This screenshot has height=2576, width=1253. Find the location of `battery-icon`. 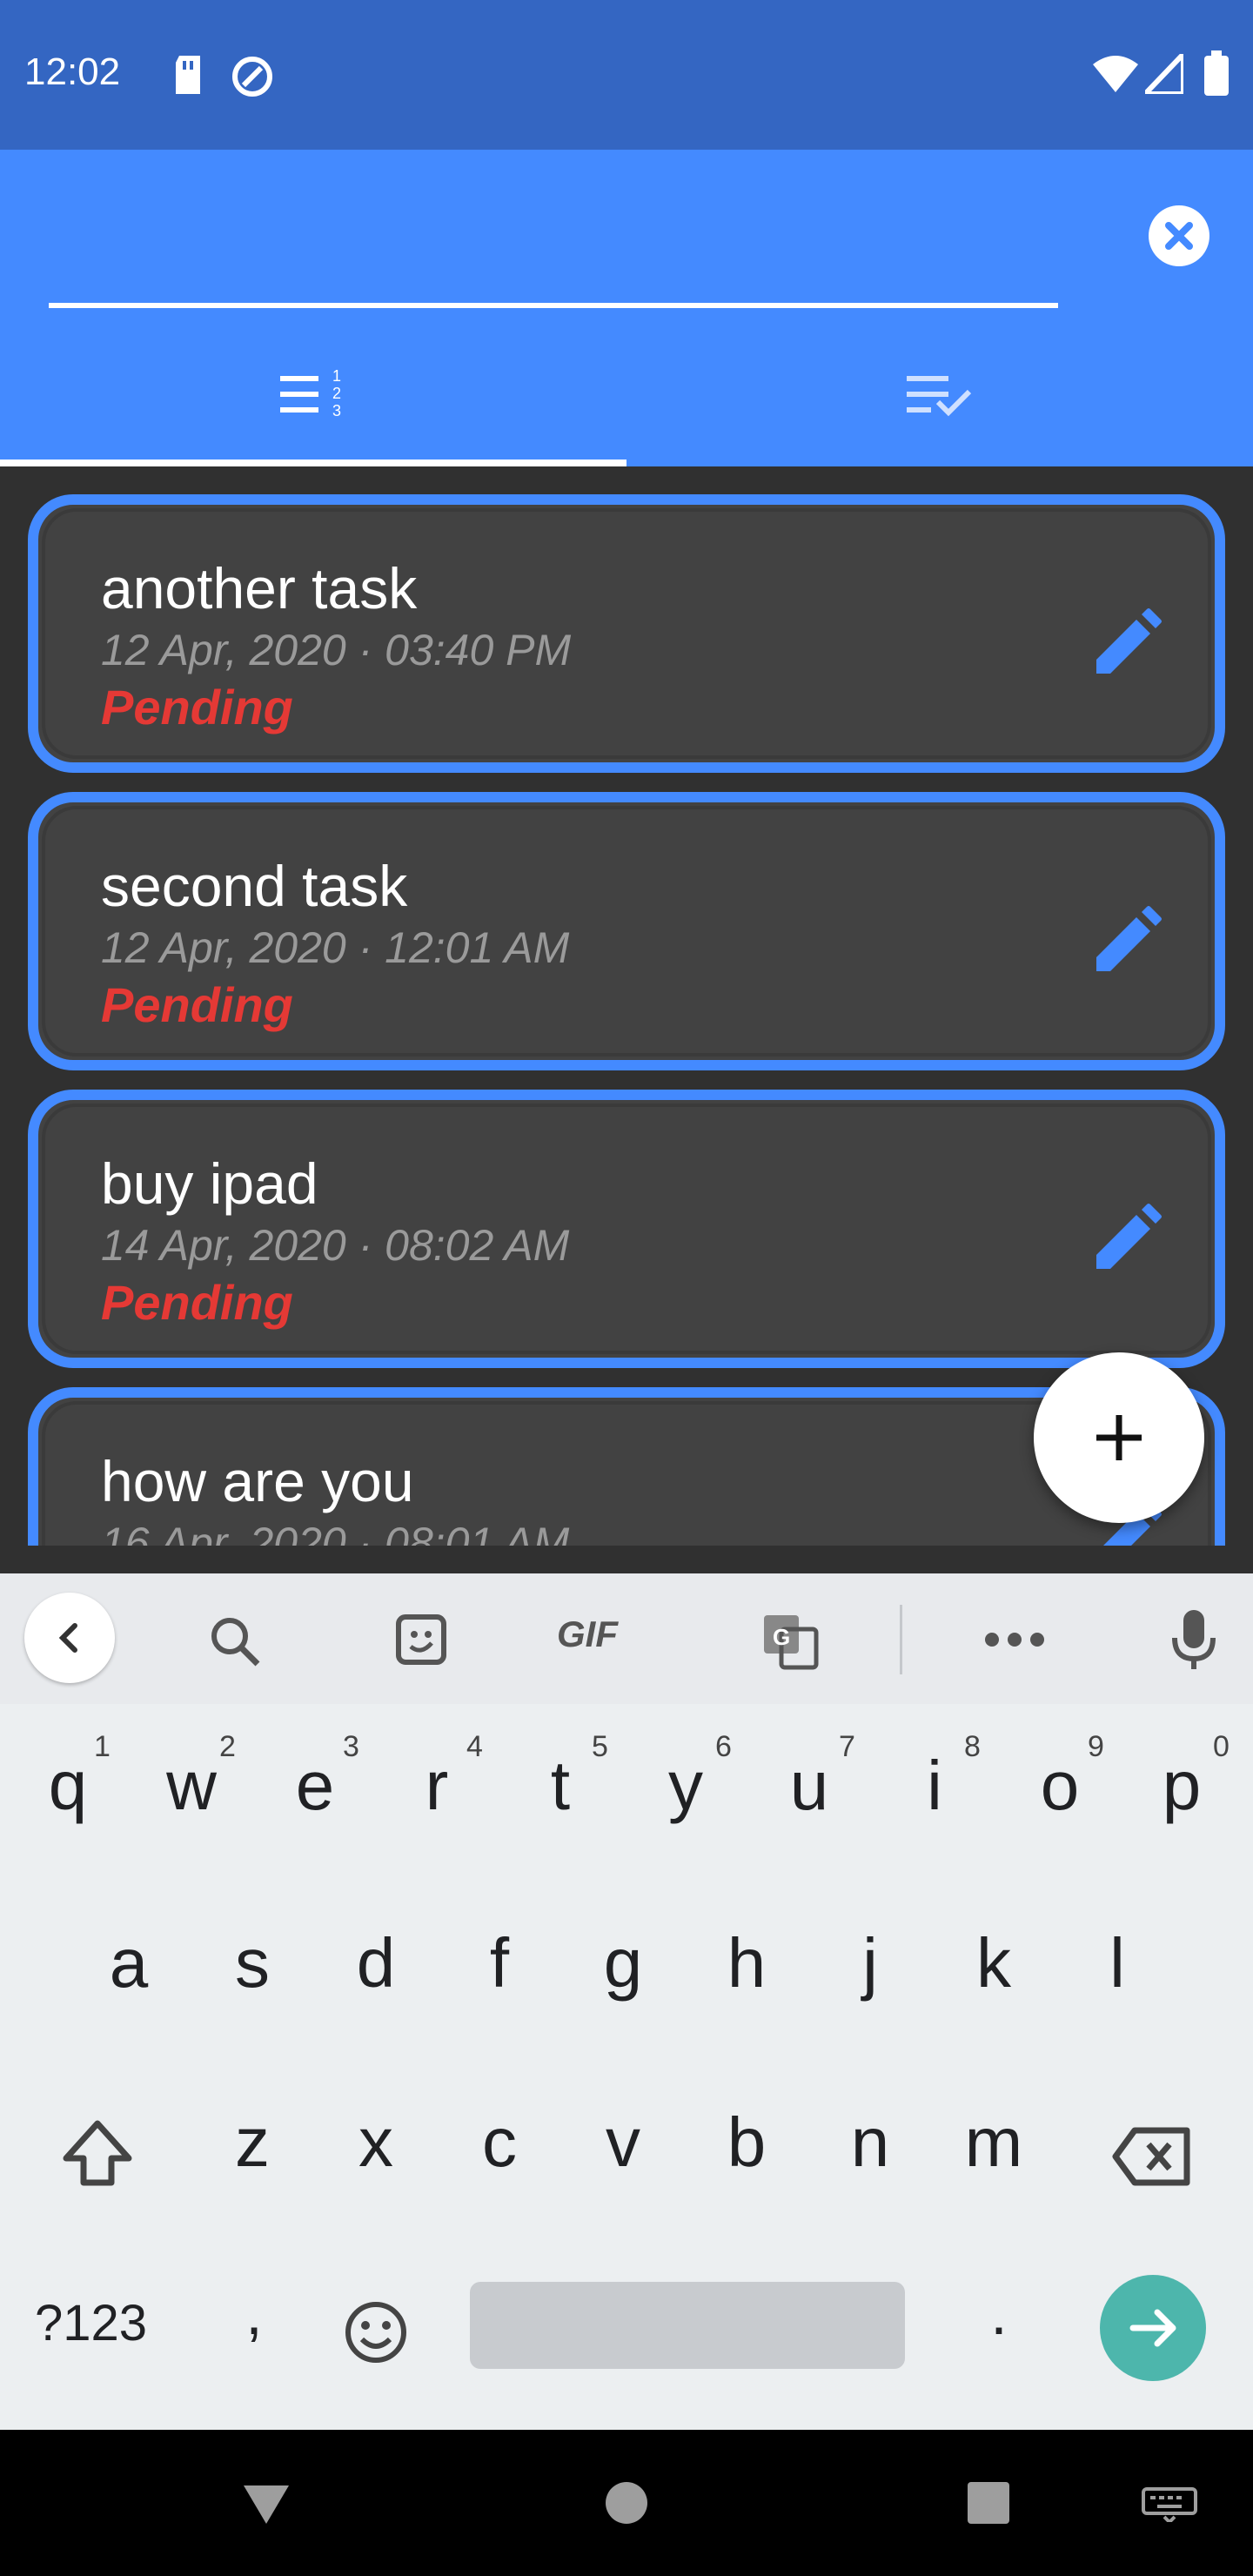

battery-icon is located at coordinates (1216, 73).